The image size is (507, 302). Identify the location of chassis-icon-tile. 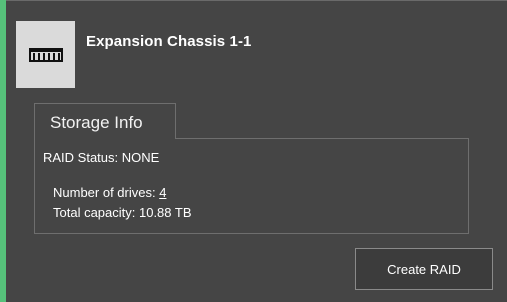
(45, 54).